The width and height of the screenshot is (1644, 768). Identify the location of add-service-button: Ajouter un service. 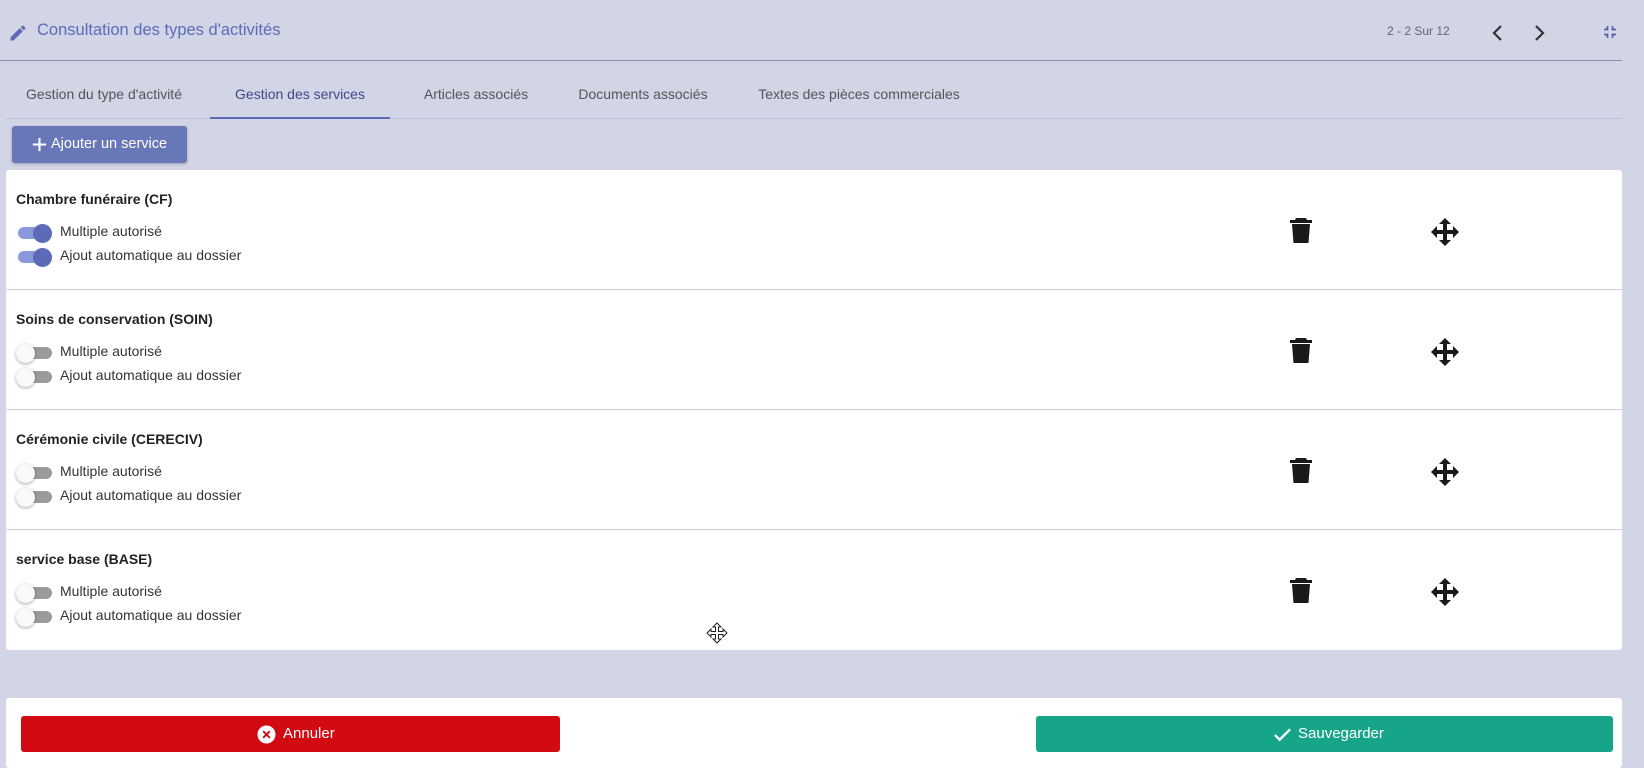
(99, 144).